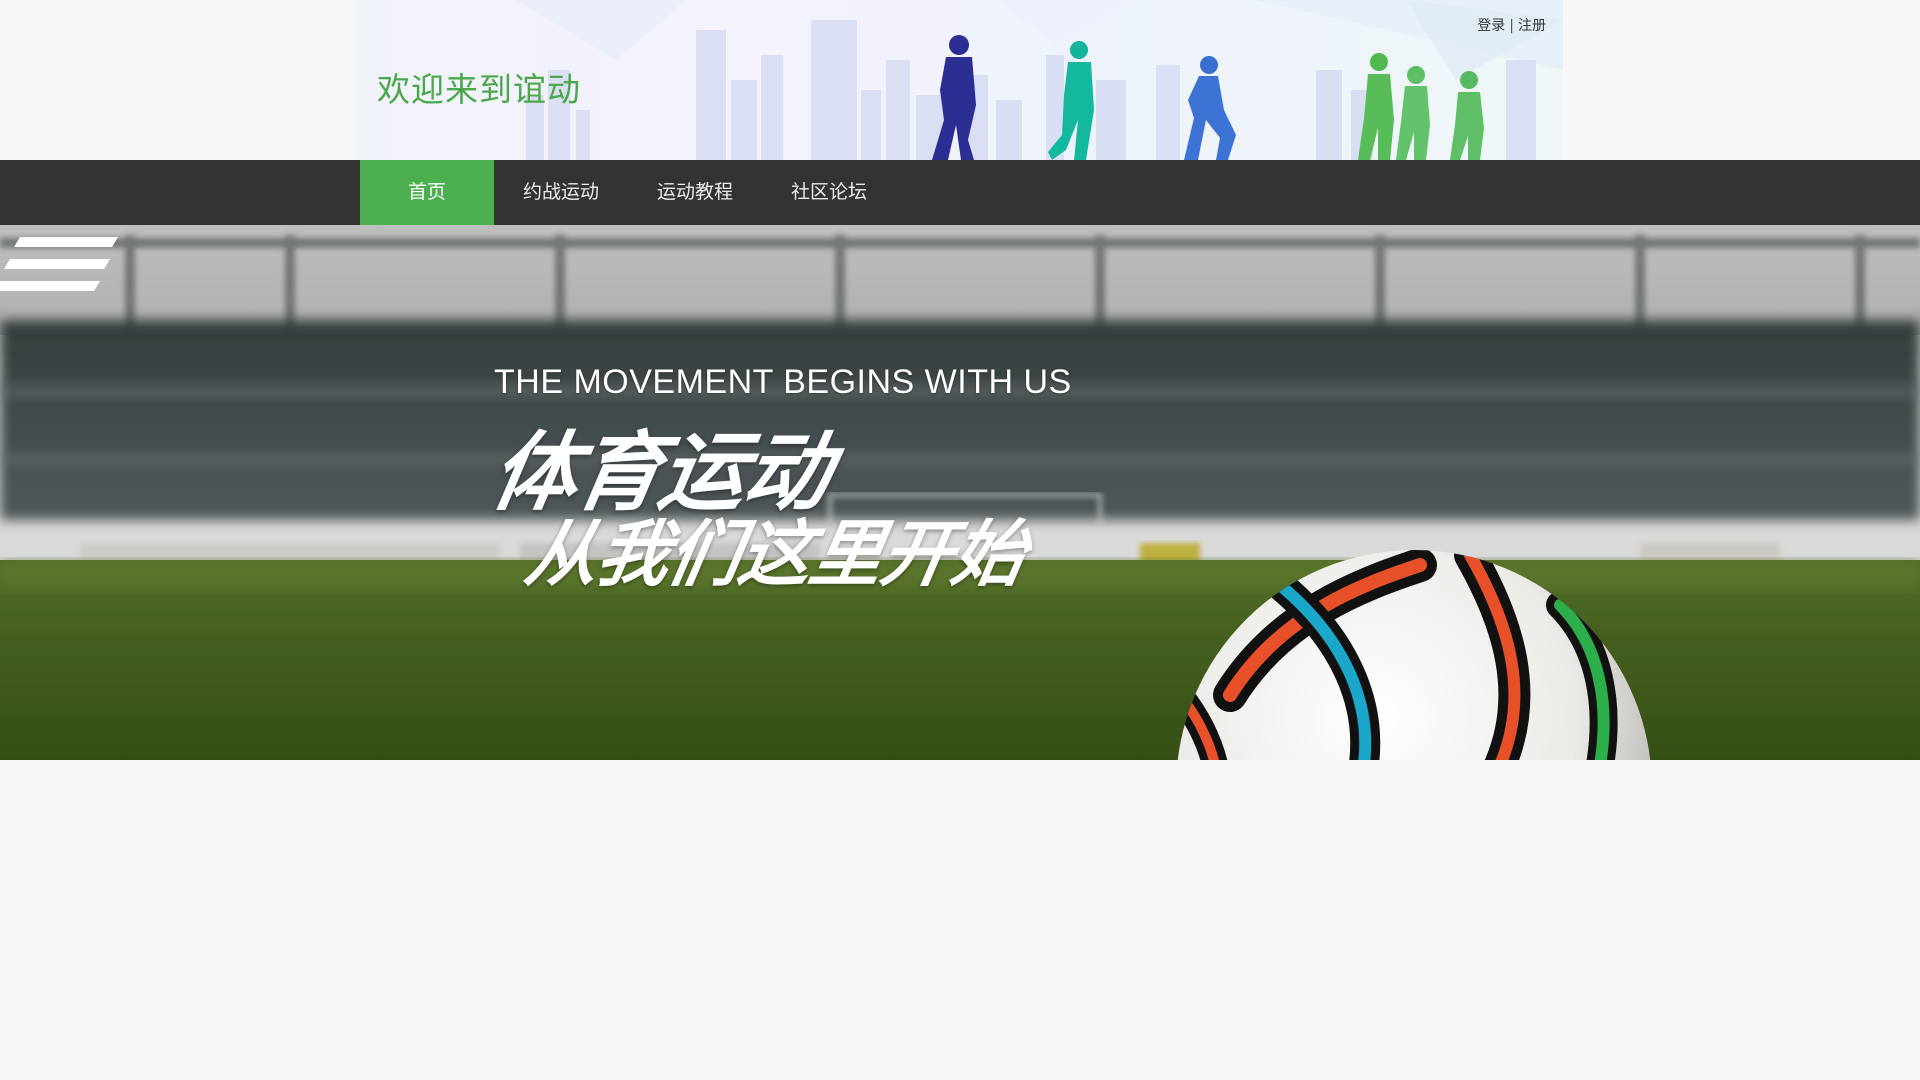 This screenshot has height=1080, width=1920. What do you see at coordinates (695, 192) in the screenshot?
I see `nav-item-tutorials: 运动教程` at bounding box center [695, 192].